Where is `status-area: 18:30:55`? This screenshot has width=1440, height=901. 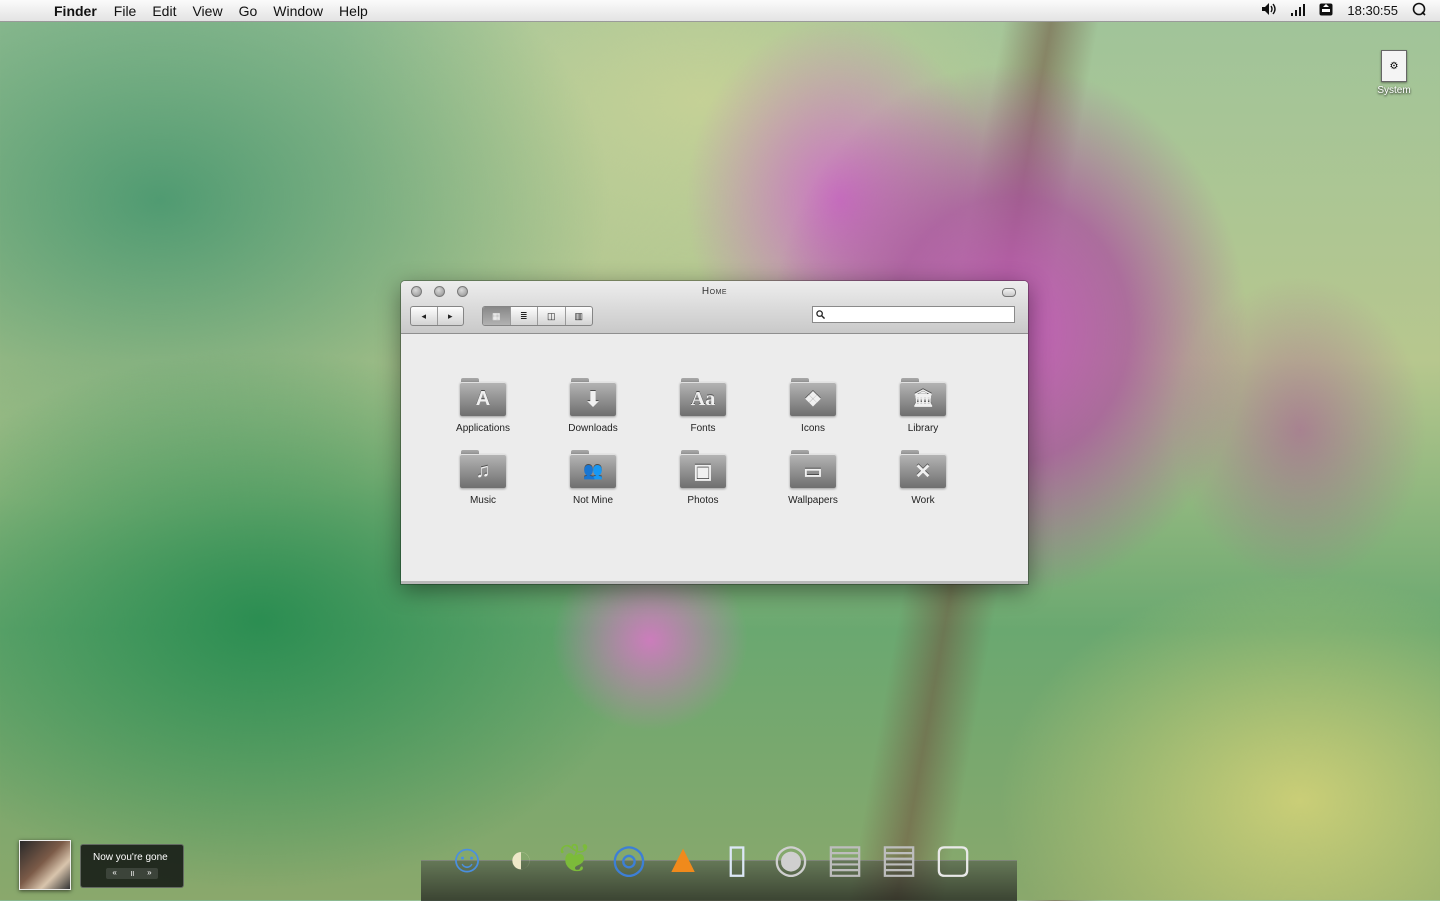
status-area: 18:30:55 is located at coordinates (1350, 10).